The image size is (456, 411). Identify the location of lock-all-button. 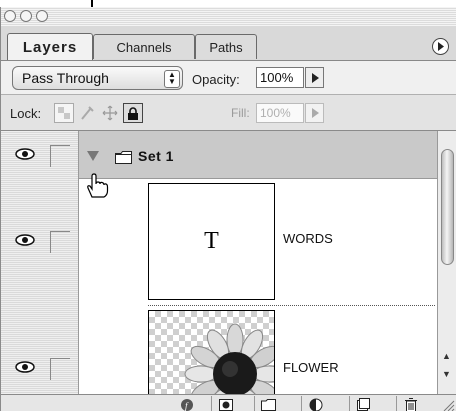
(133, 113).